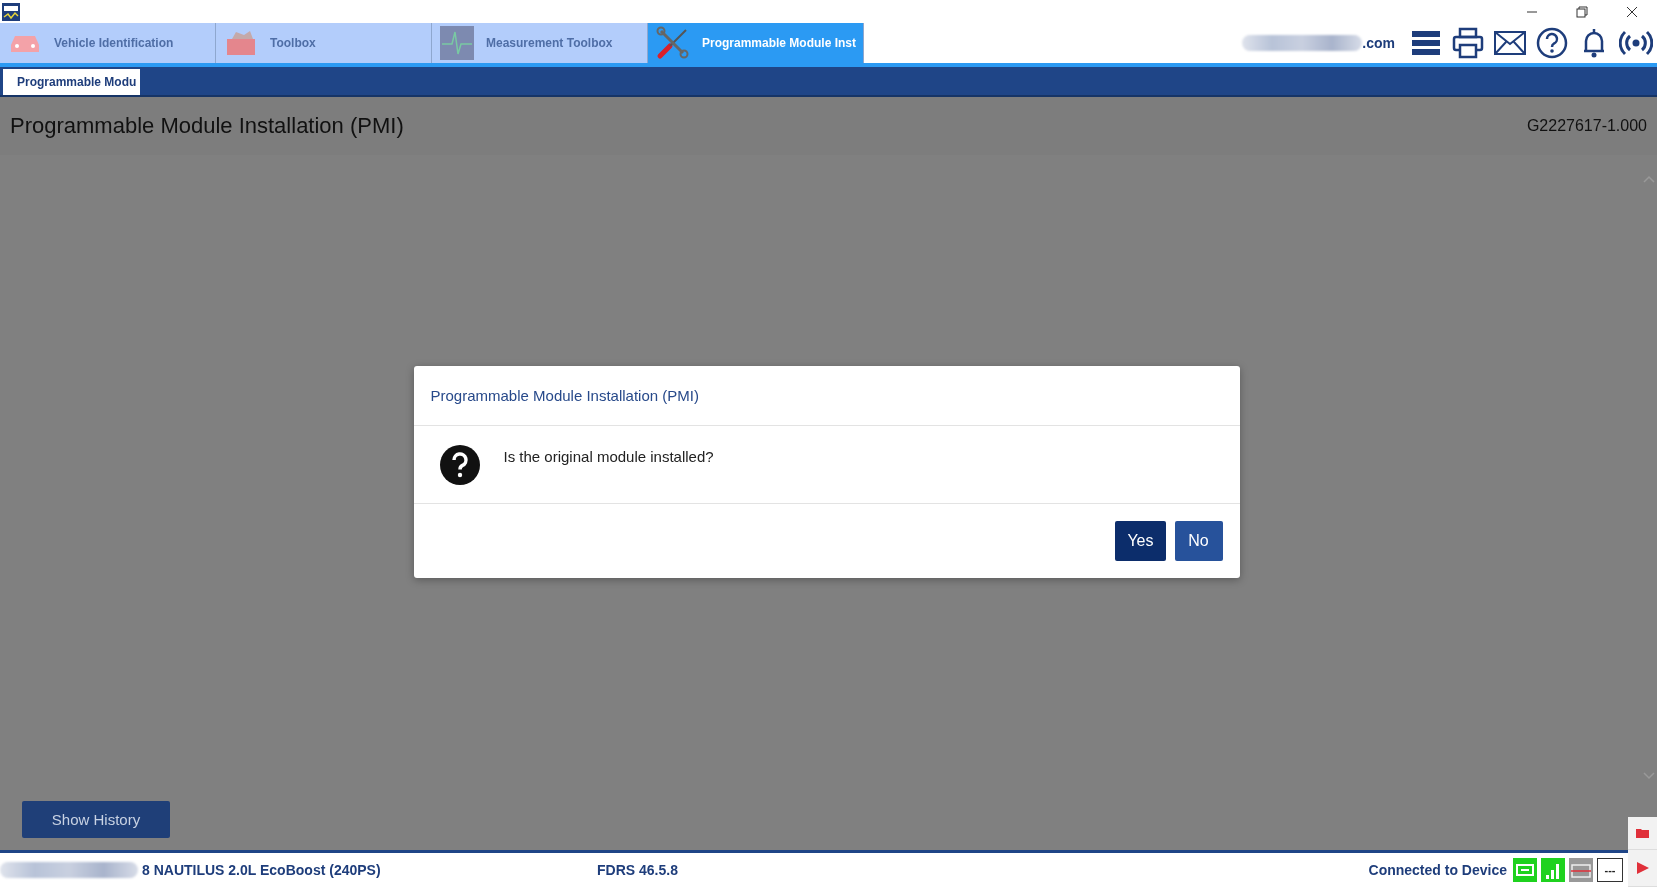 The height and width of the screenshot is (887, 1657). What do you see at coordinates (1610, 870) in the screenshot?
I see `battery-voltage: ---` at bounding box center [1610, 870].